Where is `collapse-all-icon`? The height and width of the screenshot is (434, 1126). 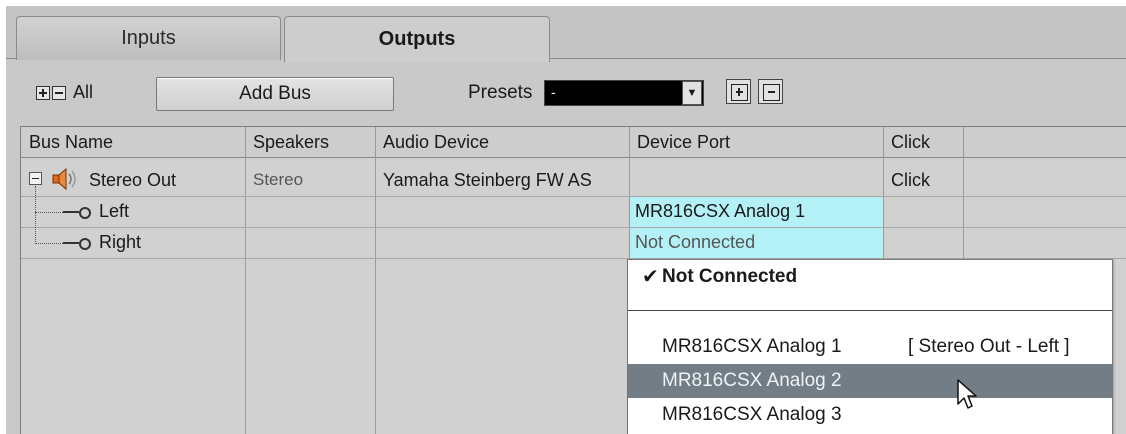
collapse-all-icon is located at coordinates (59, 92).